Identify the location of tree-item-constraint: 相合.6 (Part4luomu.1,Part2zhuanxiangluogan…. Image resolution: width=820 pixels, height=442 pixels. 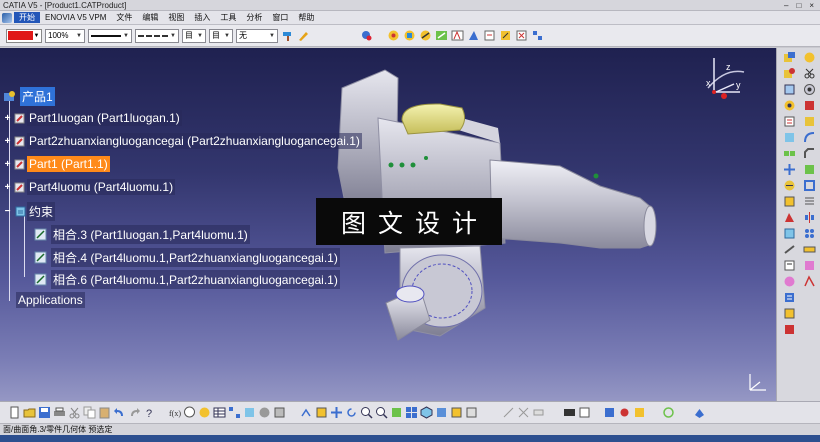
(187, 279).